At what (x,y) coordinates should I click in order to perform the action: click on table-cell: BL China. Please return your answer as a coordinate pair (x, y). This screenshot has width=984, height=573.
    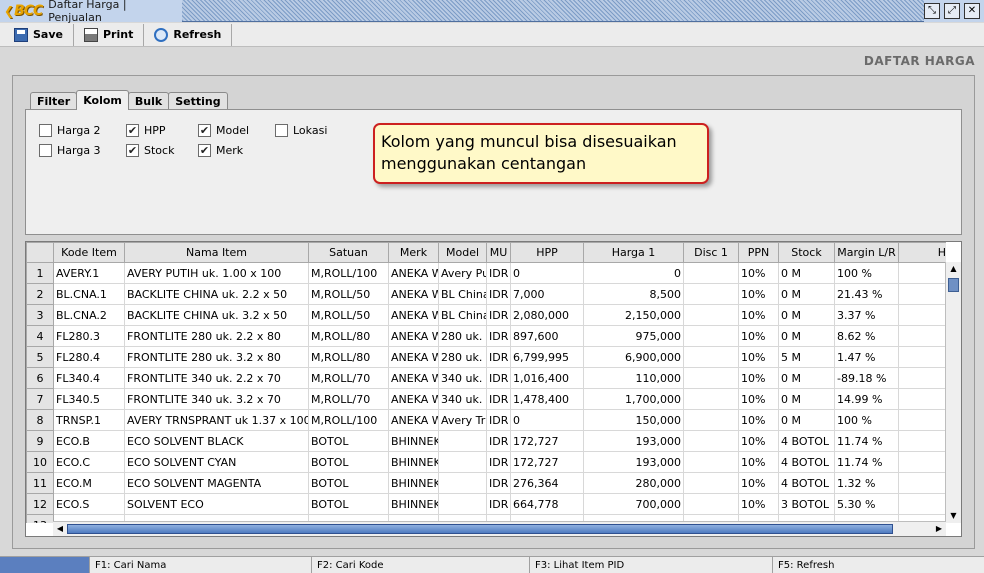
    Looking at the image, I should click on (462, 315).